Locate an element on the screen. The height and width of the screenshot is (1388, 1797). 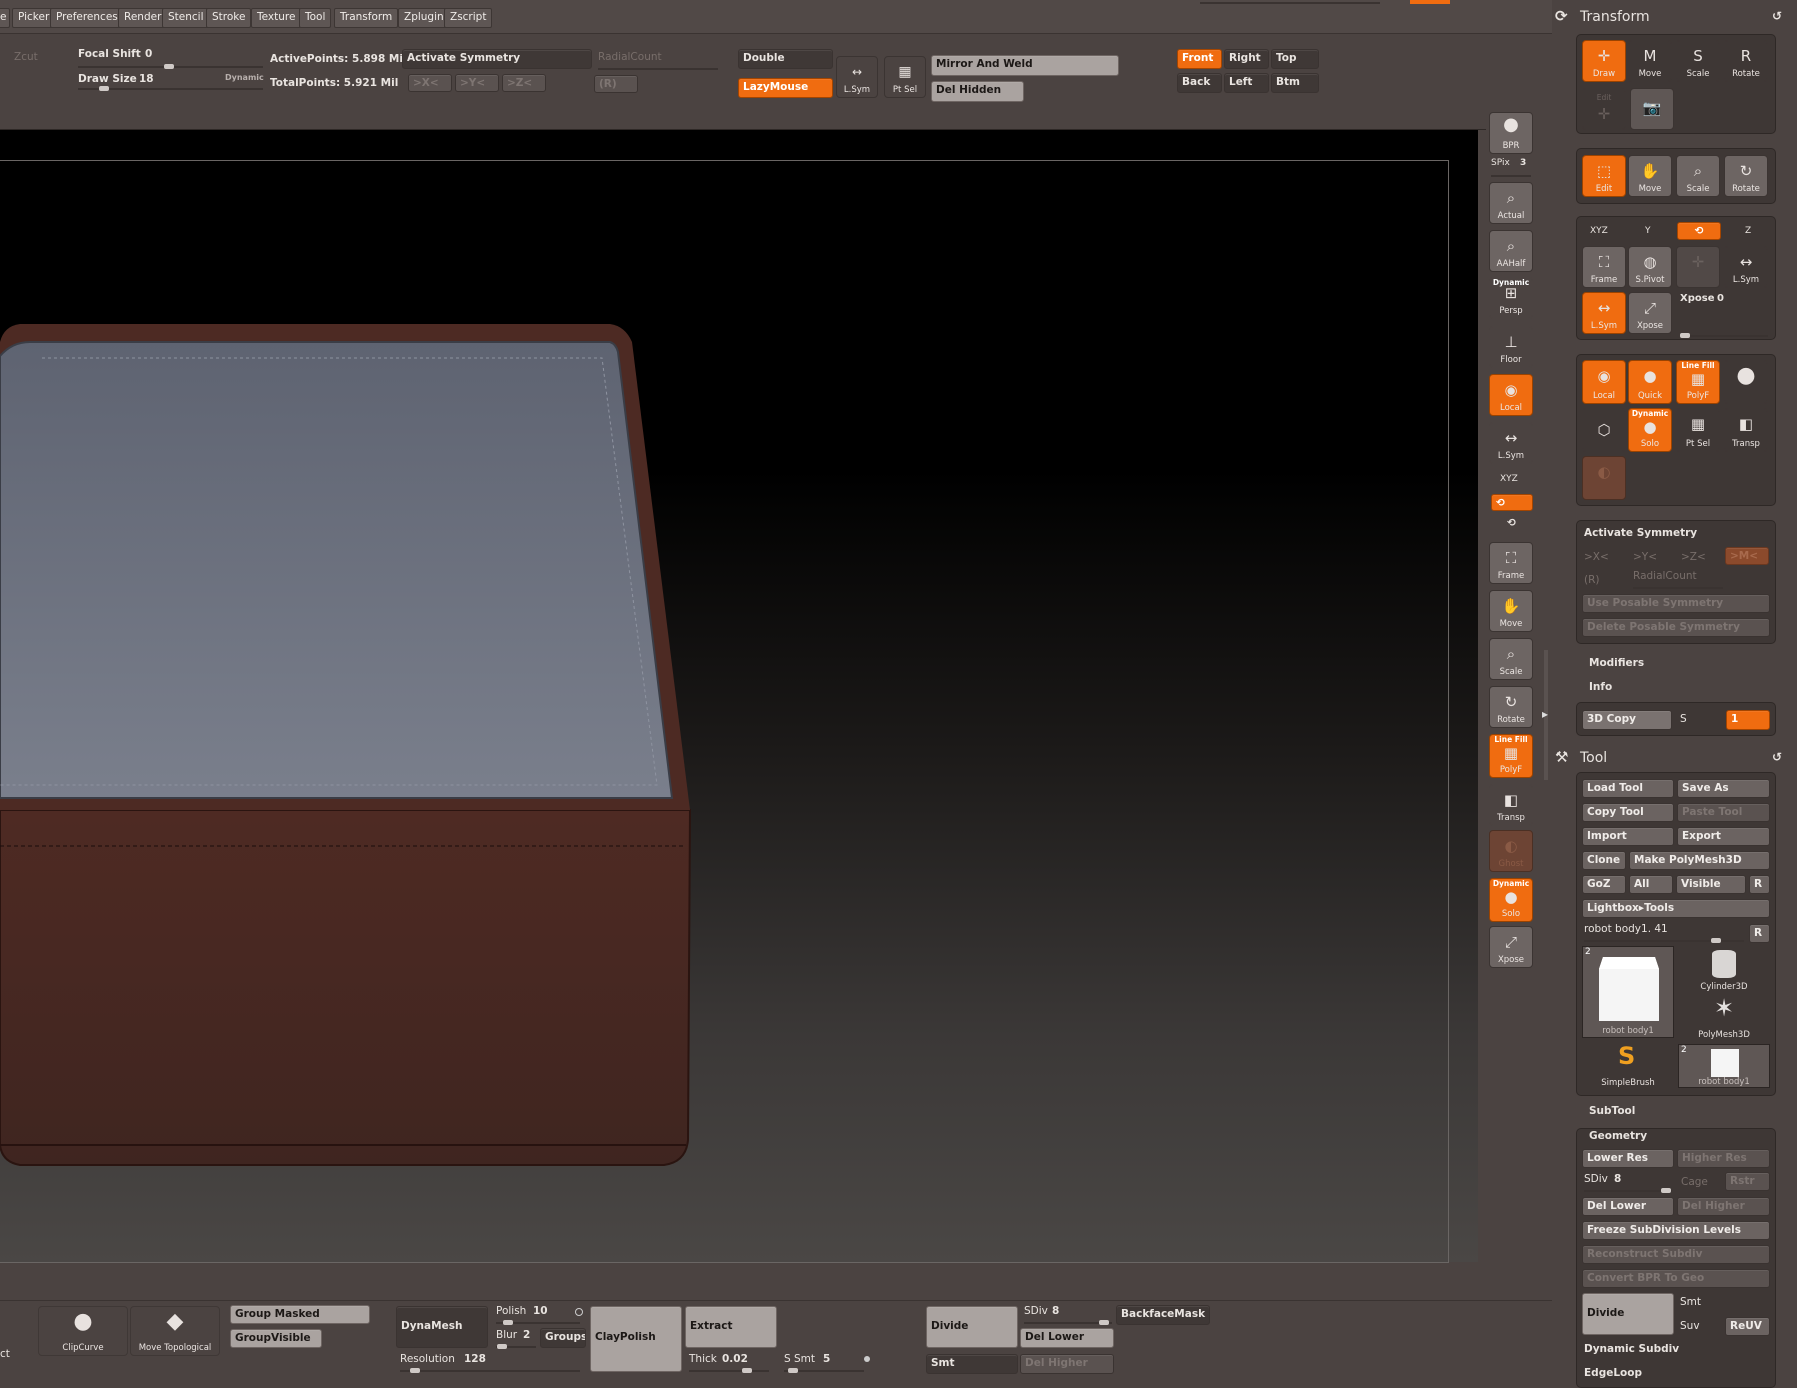
bottom-edge-label: ct is located at coordinates (5, 1354).